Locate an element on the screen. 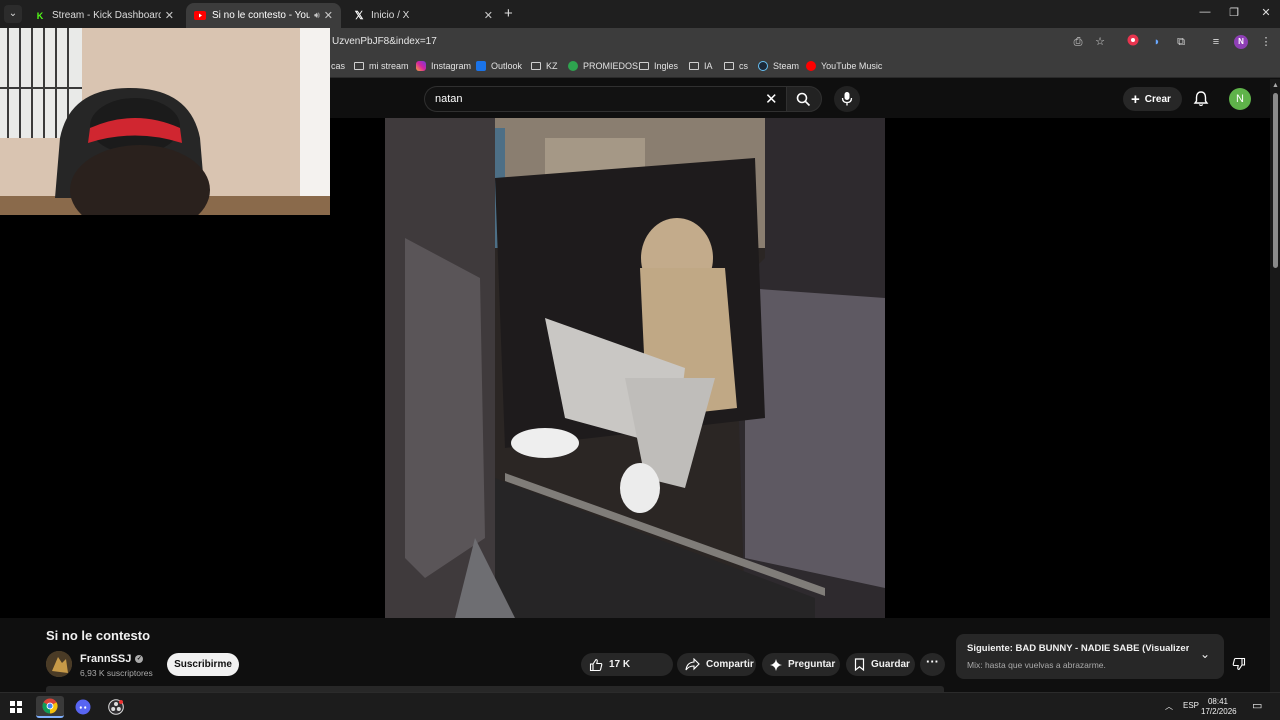 The image size is (1280, 720). taskbar-discord is located at coordinates (83, 707).